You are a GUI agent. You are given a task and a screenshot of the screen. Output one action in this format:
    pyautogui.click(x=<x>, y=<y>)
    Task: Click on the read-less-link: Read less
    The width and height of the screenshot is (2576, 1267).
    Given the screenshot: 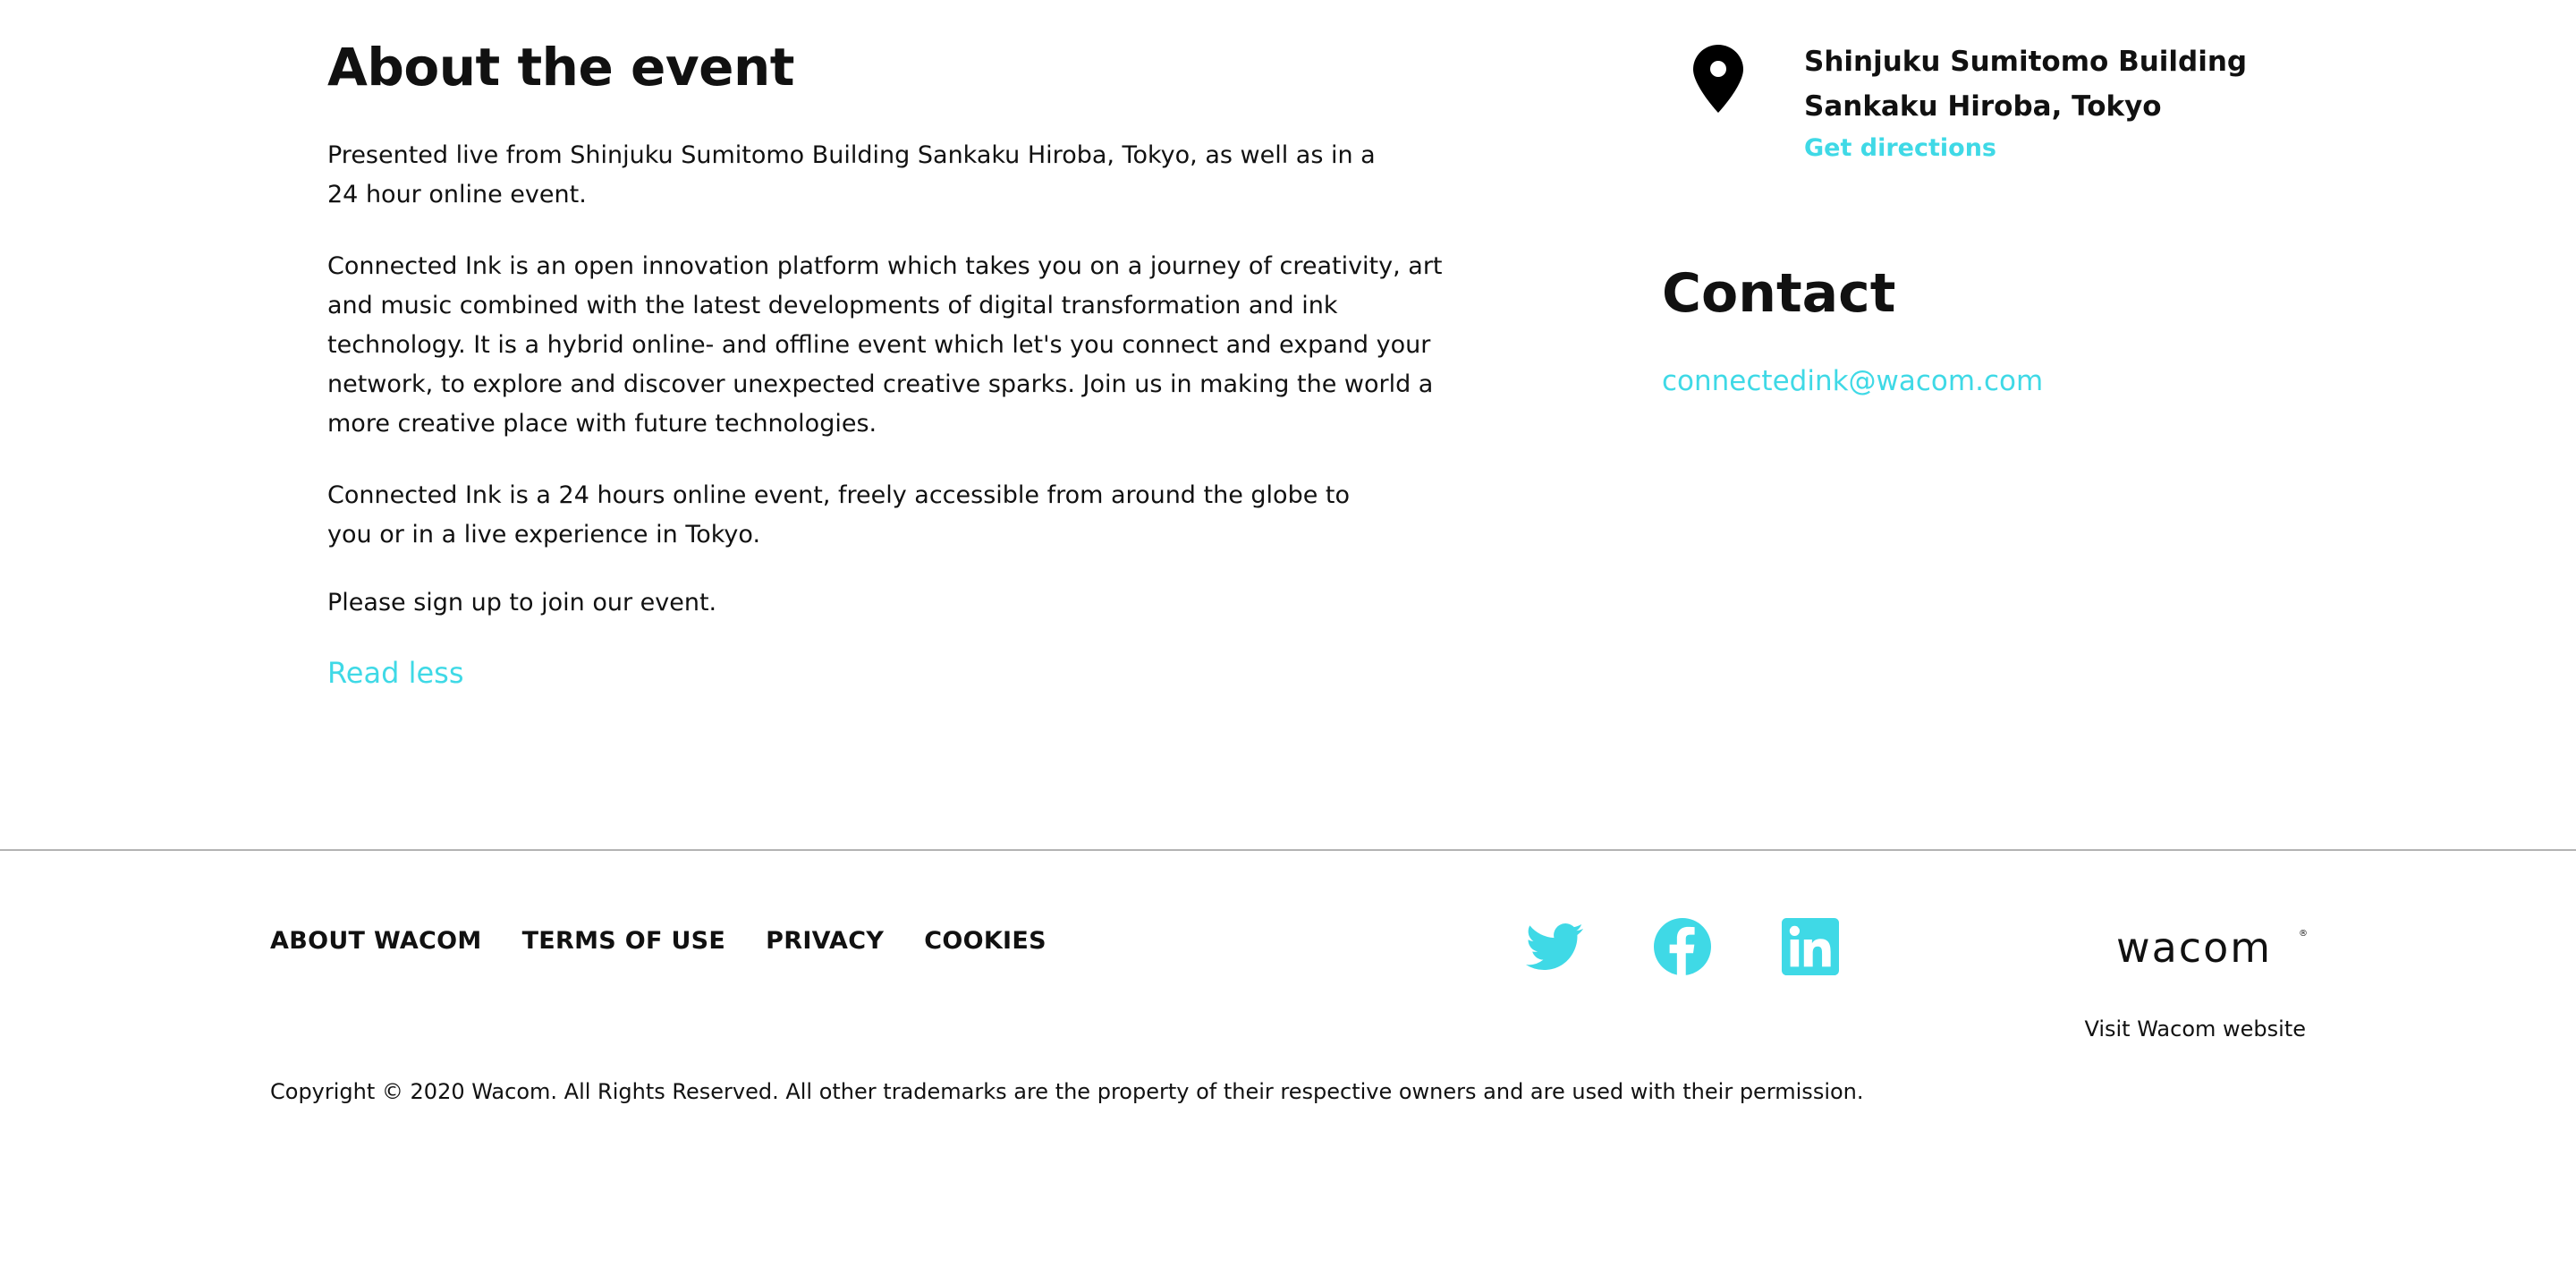 What is the action you would take?
    pyautogui.click(x=395, y=673)
    